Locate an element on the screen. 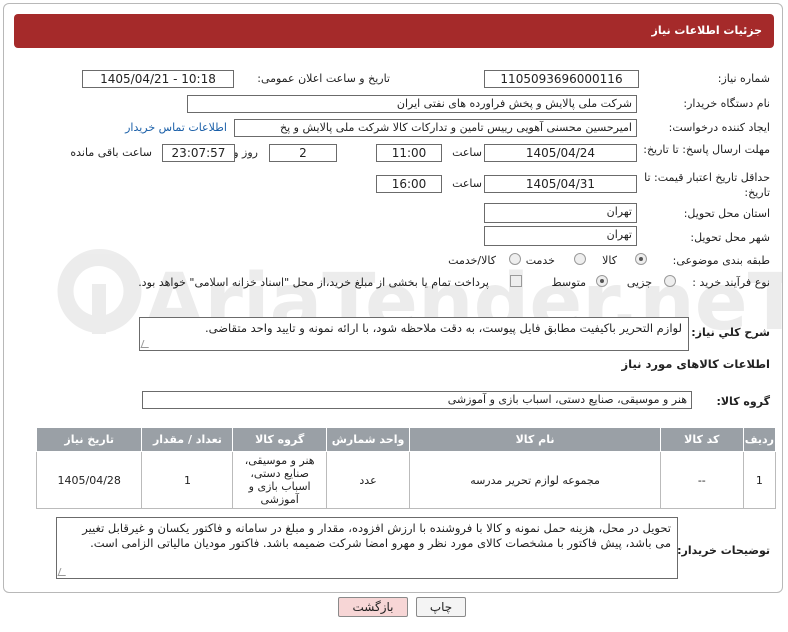  description-label: شرح کلي نياز: is located at coordinates (730, 332).